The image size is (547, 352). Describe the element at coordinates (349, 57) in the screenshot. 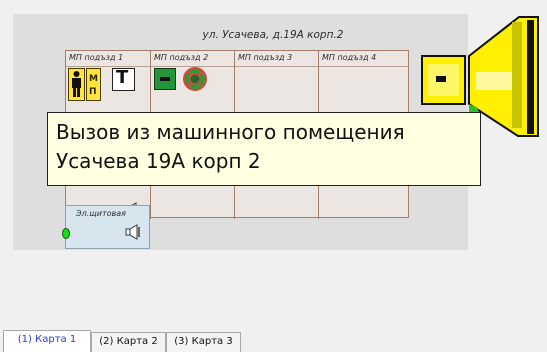

I see `entrance-label: МП подъзд 4` at that location.